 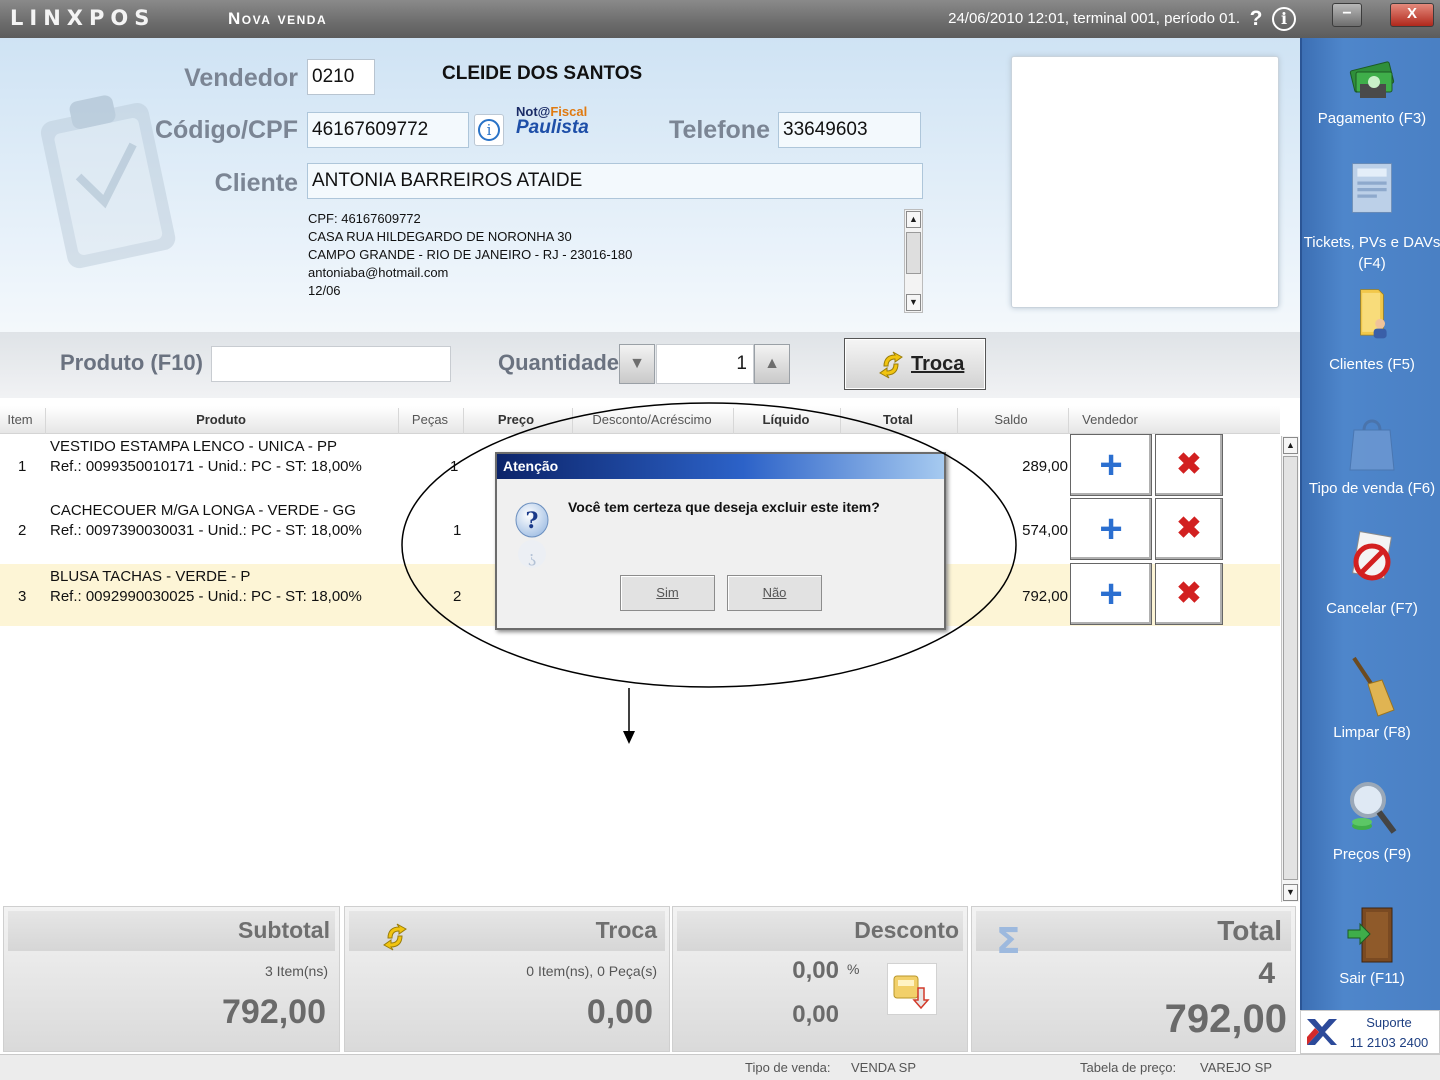 What do you see at coordinates (131, 362) in the screenshot?
I see `product-label: Produto (F10)` at bounding box center [131, 362].